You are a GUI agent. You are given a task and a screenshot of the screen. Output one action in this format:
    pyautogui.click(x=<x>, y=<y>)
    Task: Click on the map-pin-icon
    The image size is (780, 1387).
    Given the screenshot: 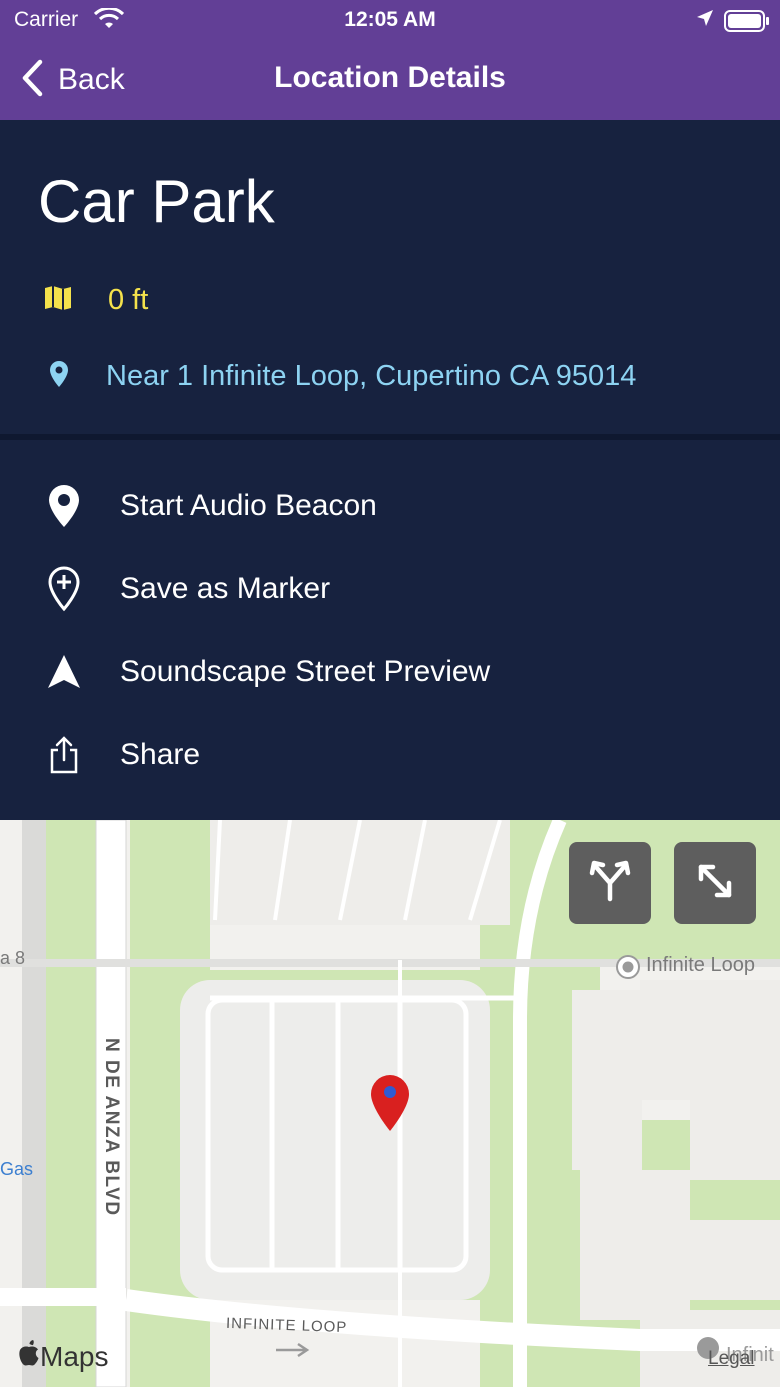 What is the action you would take?
    pyautogui.click(x=64, y=506)
    